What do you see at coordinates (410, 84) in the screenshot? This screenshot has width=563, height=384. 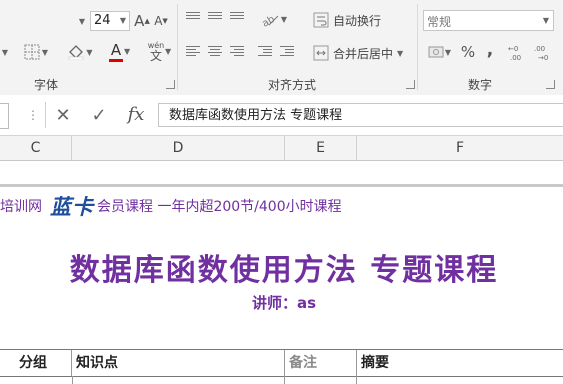 I see `alignment-dialog-launcher-icon` at bounding box center [410, 84].